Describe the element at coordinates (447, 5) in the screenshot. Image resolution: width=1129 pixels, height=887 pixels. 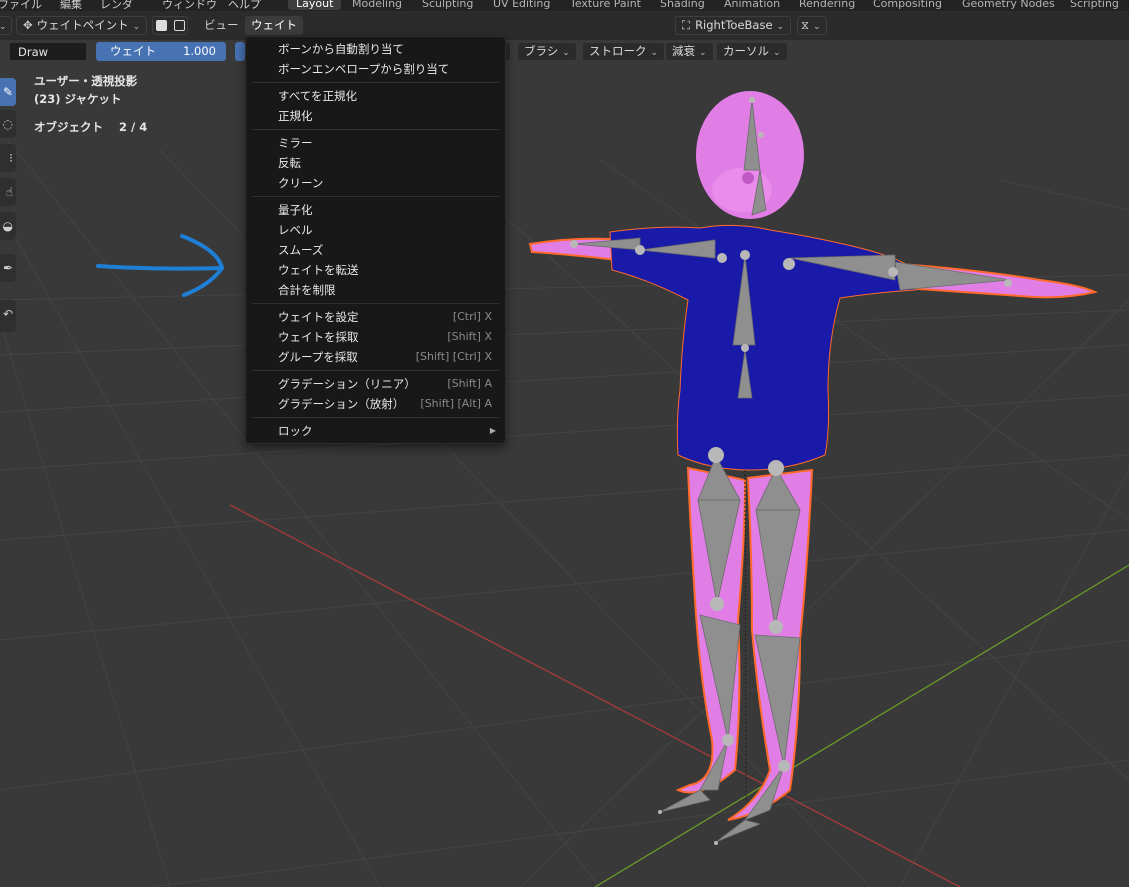
I see `tab-sculpting: Sculpting` at that location.